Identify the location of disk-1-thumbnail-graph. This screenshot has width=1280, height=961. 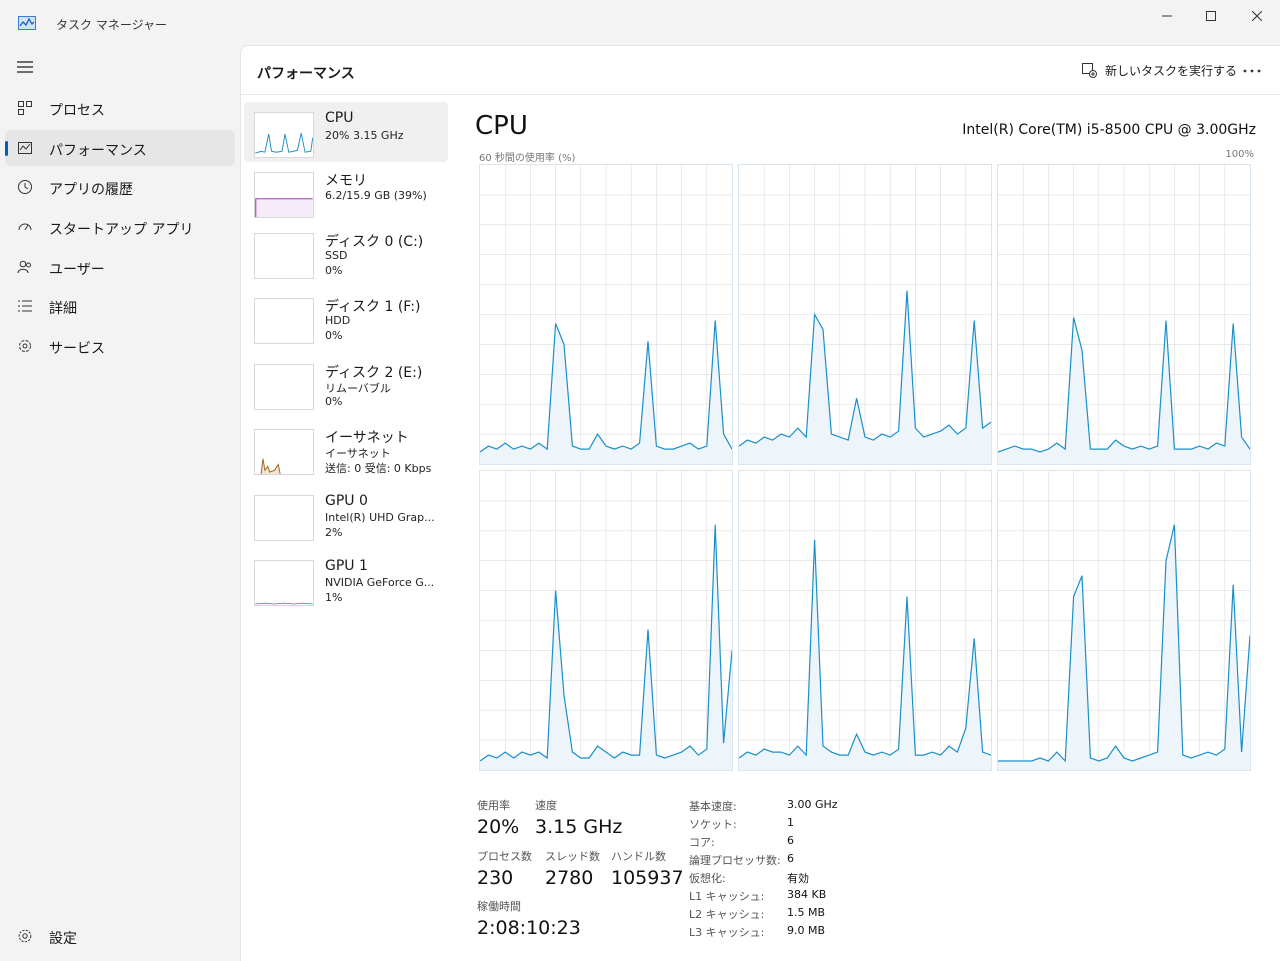
(284, 321).